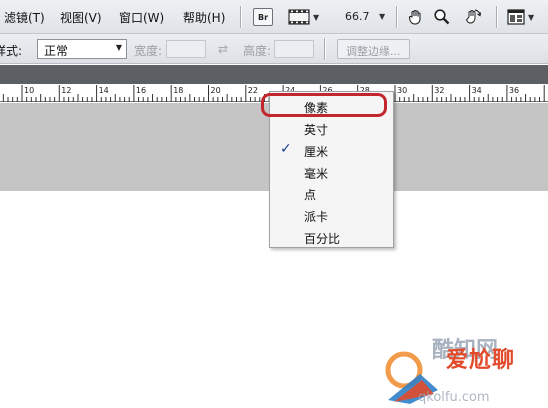 This screenshot has height=408, width=548. I want to click on ruler-label: 16, so click(141, 90).